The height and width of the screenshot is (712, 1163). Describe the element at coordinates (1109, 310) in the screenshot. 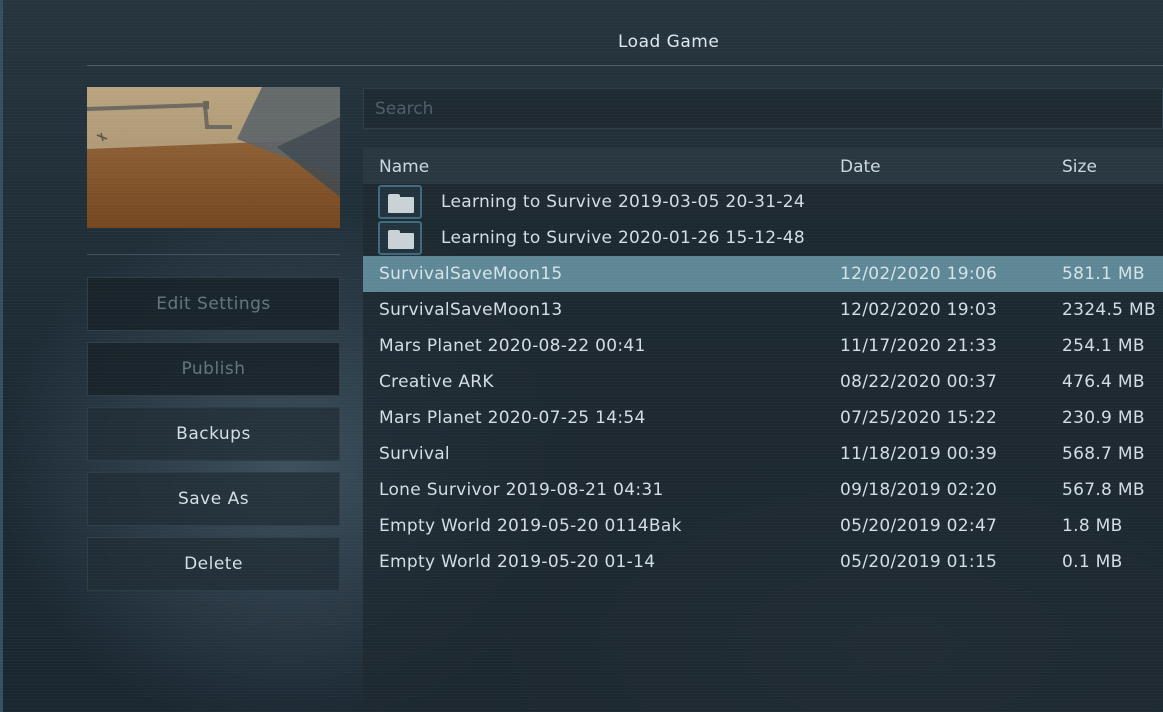

I see `save-size: 2324.5 MB` at that location.